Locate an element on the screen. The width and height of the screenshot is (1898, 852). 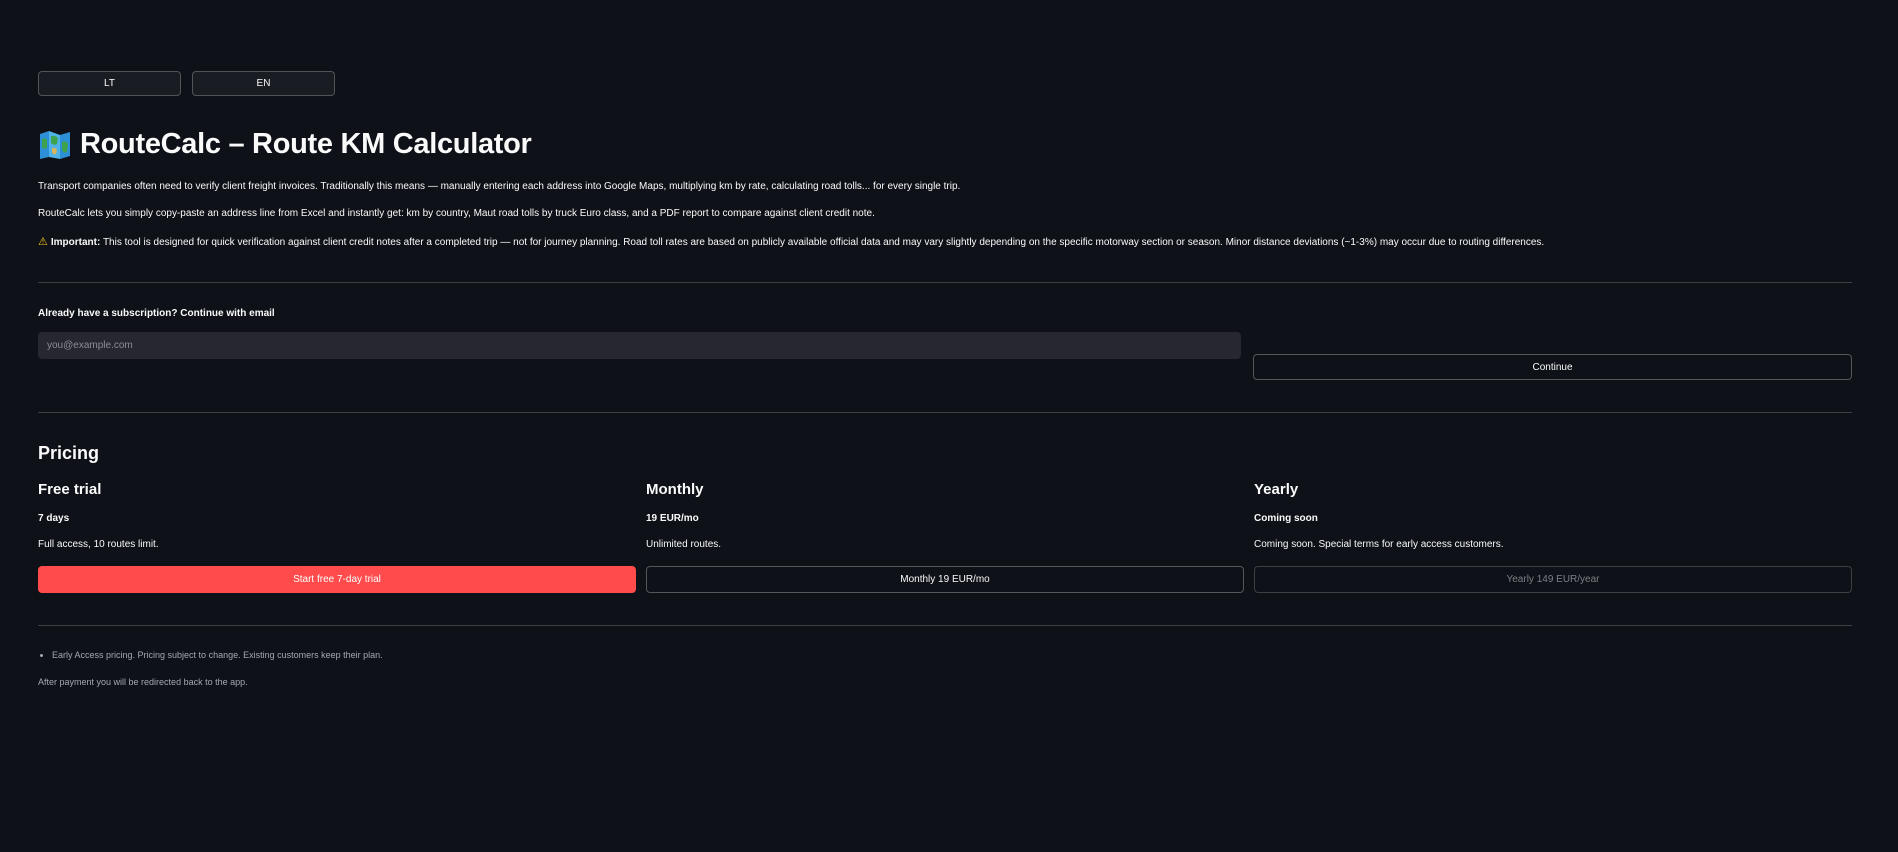
title-text: RouteCalc – Route KM Calculator is located at coordinates (306, 144).